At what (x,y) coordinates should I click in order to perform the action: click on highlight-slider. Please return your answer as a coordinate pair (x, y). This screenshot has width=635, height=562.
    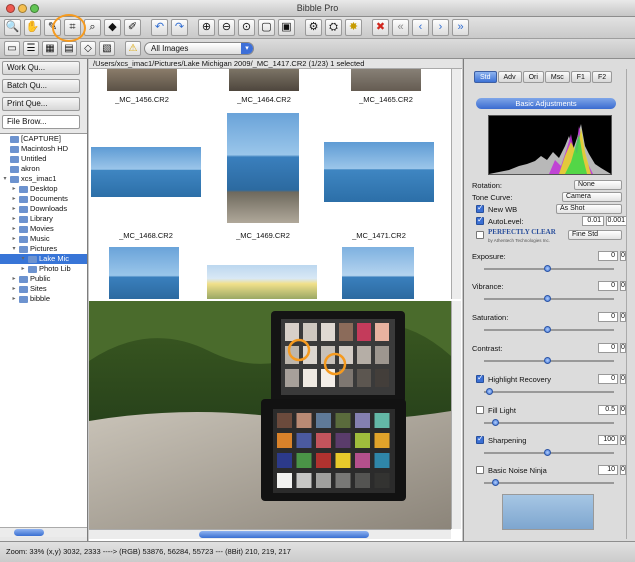
    Looking at the image, I should click on (549, 391).